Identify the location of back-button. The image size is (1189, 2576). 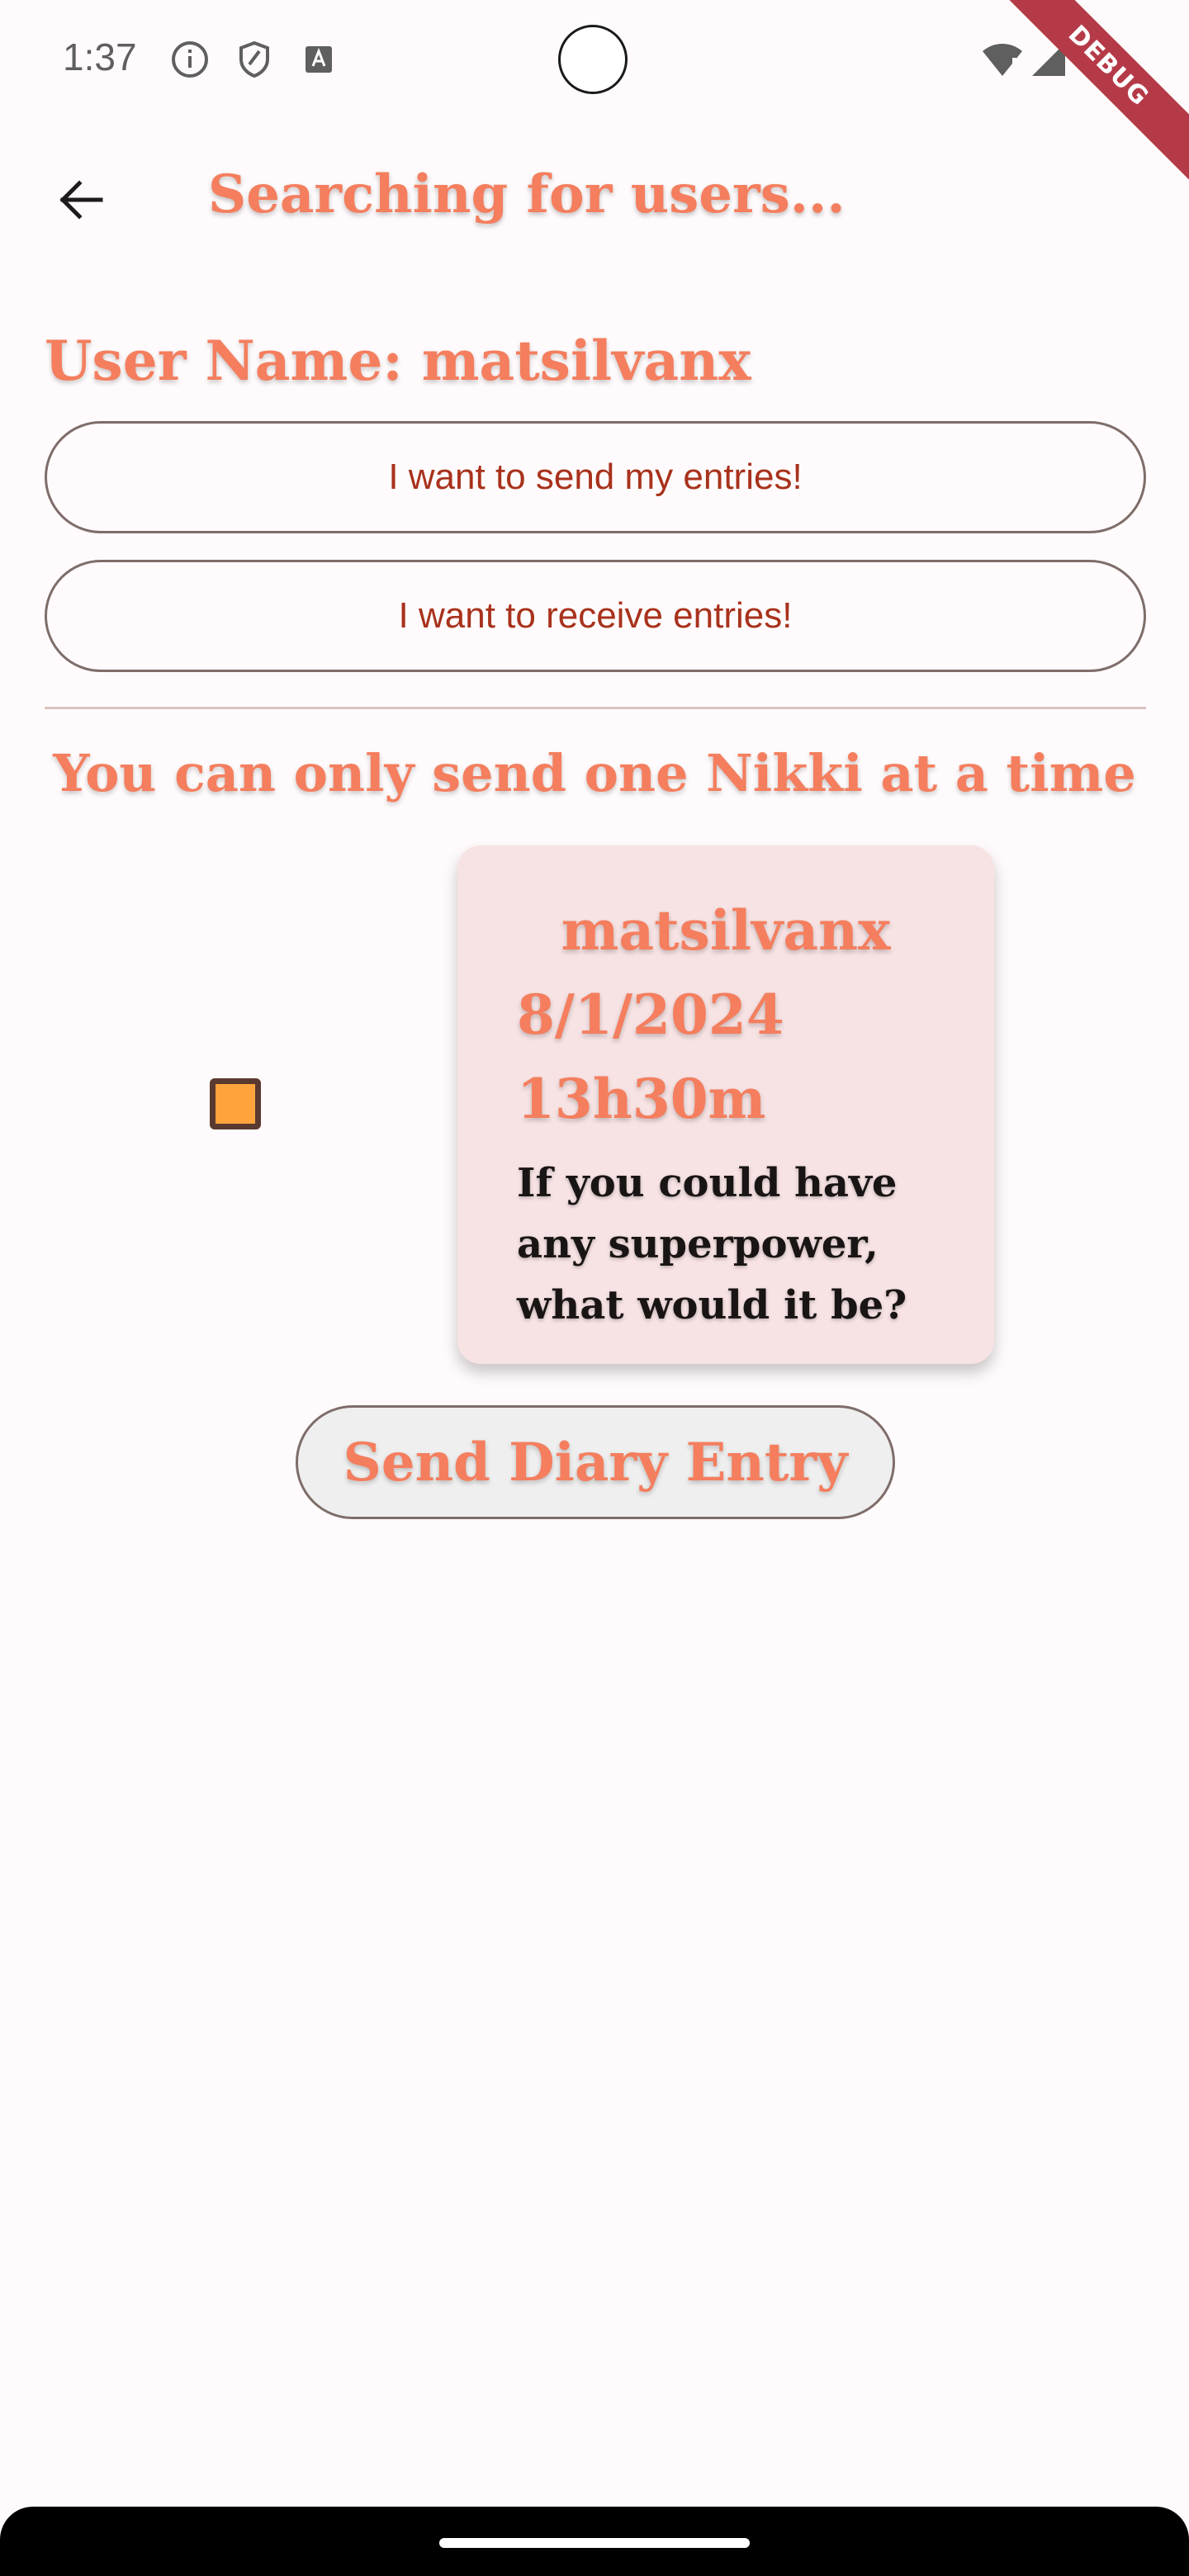
(81, 201).